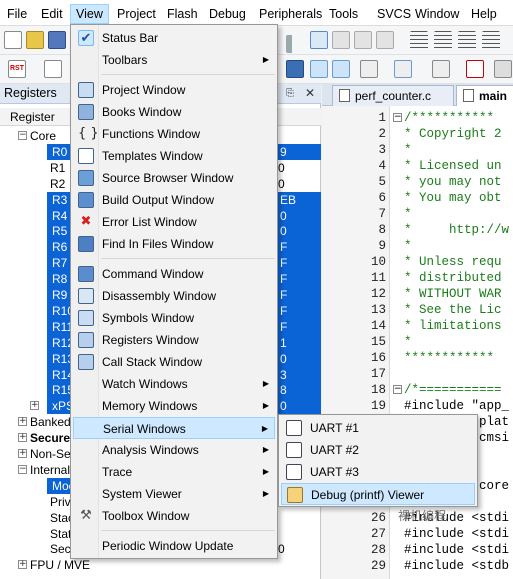  What do you see at coordinates (174, 296) in the screenshot?
I see `menu-item-disassembly-window: Disassembly Window` at bounding box center [174, 296].